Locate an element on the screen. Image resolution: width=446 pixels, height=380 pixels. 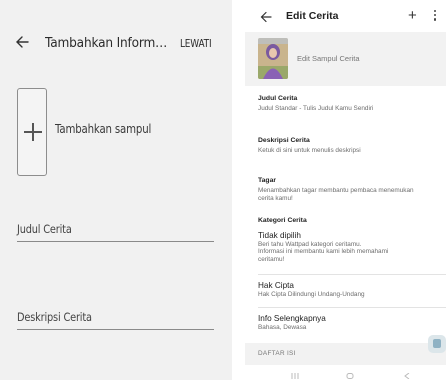
section-heading: Tagar is located at coordinates (267, 180).